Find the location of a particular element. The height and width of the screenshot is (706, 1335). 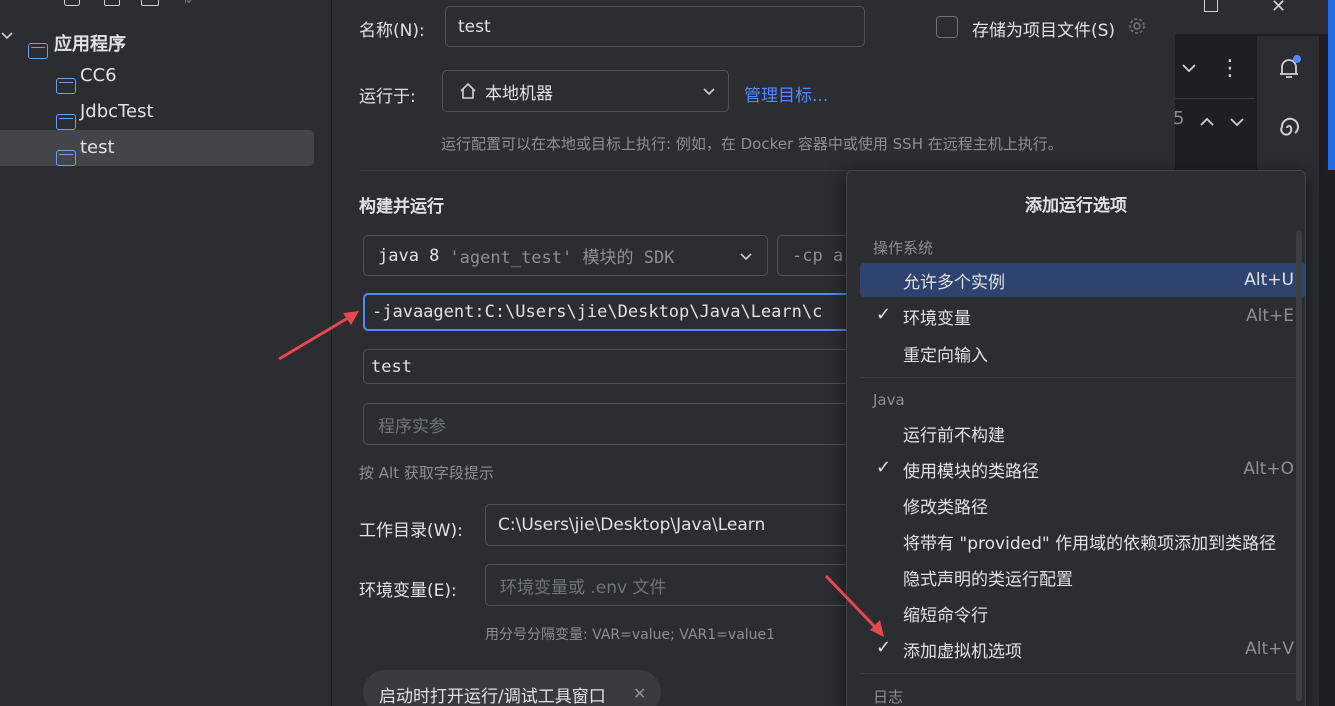

popup-scrollbar is located at coordinates (1299, 466).